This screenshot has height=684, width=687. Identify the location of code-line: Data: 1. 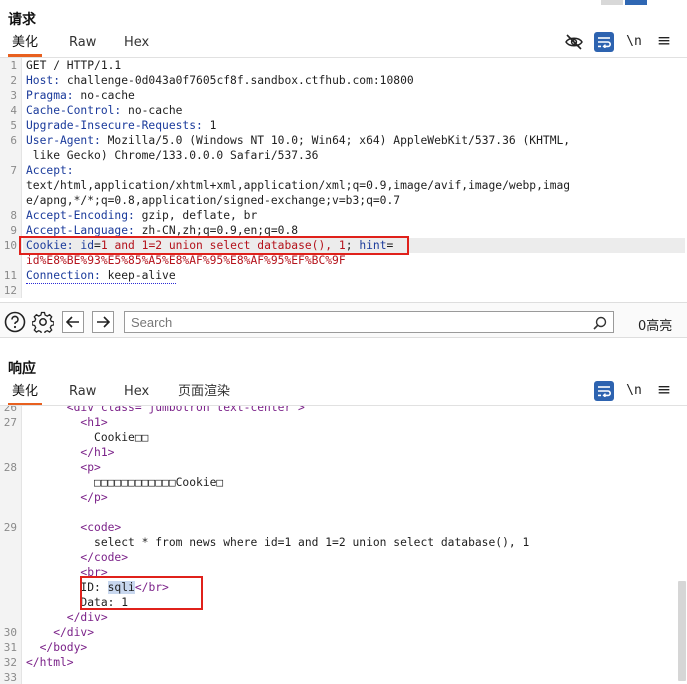
(77, 602).